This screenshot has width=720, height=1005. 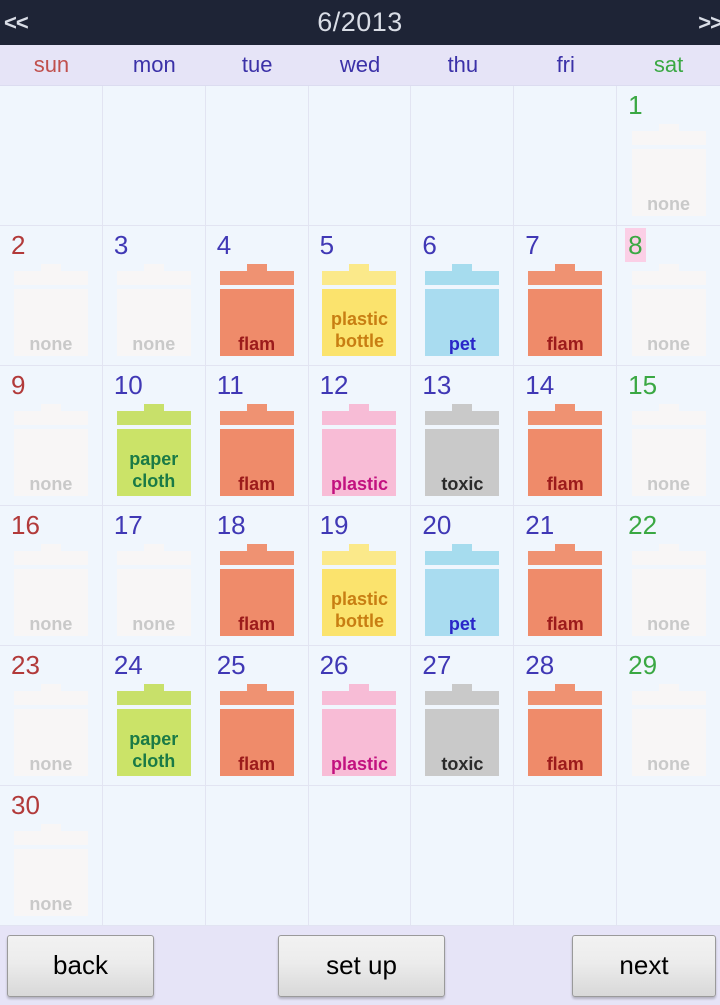 I want to click on day-cell: toxic 27, so click(x=463, y=716).